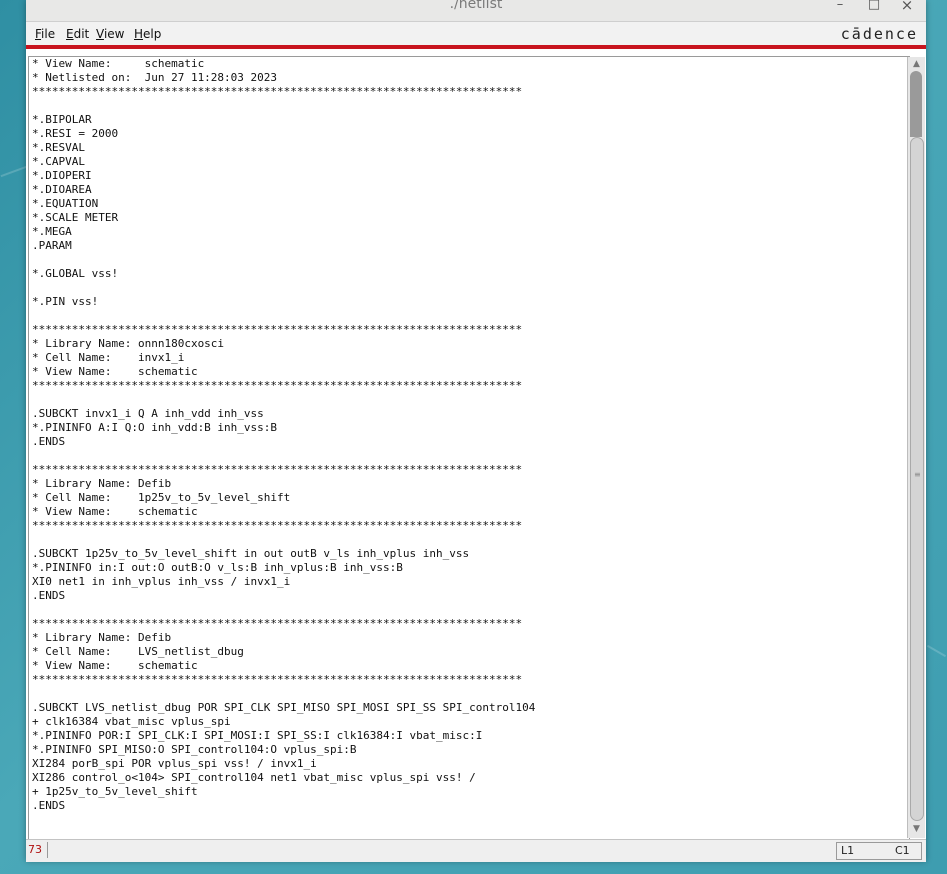 The image size is (947, 874). Describe the element at coordinates (52, 245) in the screenshot. I see `netlist-line: .PARAM` at that location.